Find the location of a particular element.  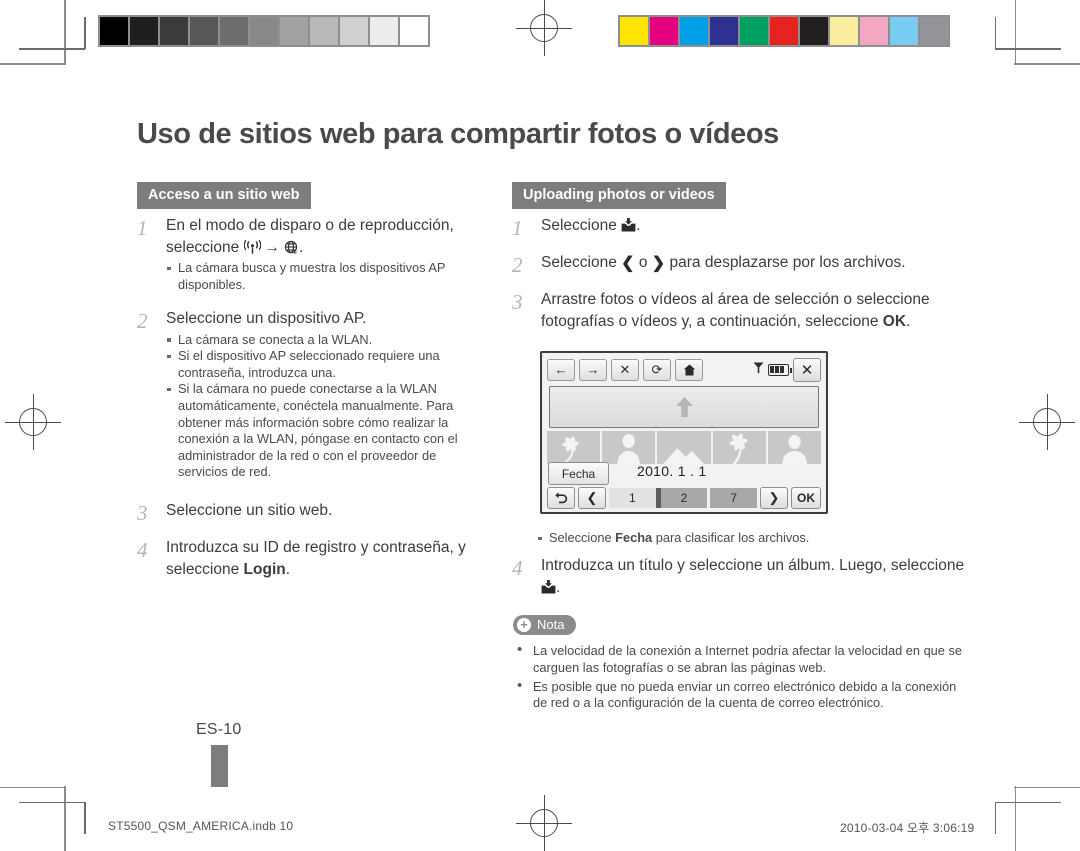

ok-button: OK is located at coordinates (806, 498).